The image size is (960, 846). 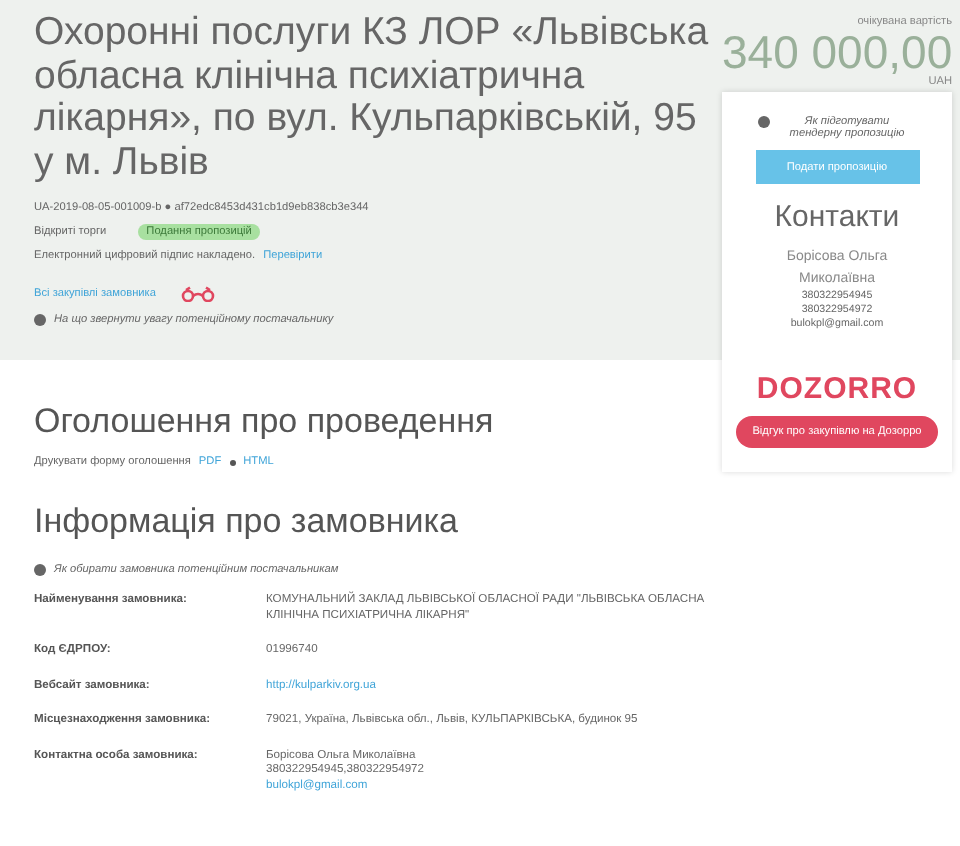 I want to click on price-amount: 340 000,00, so click(x=837, y=52).